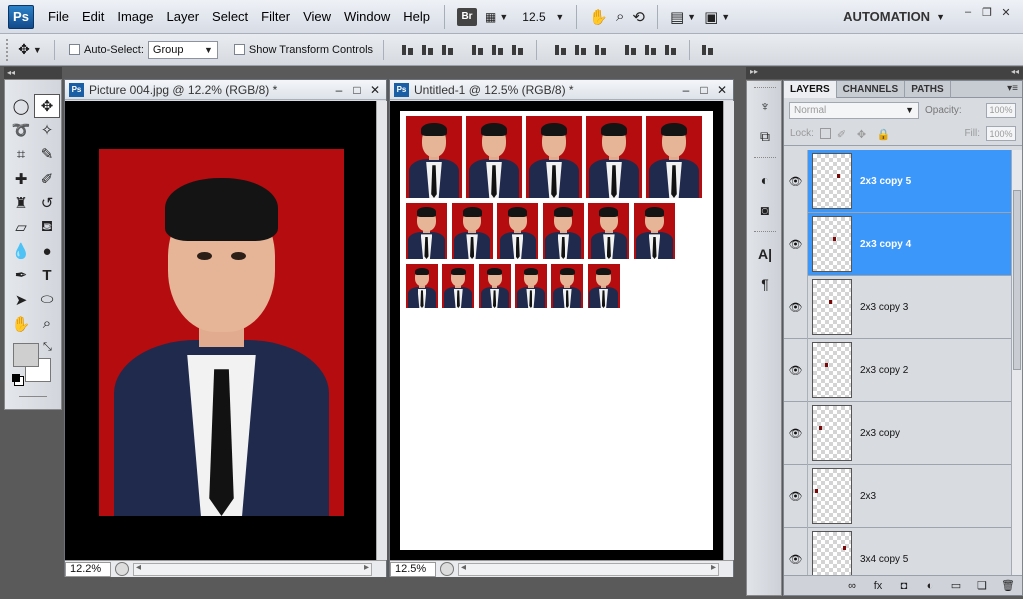 The image size is (1023, 599). I want to click on eraser-tool-icon: ▱, so click(21, 227).